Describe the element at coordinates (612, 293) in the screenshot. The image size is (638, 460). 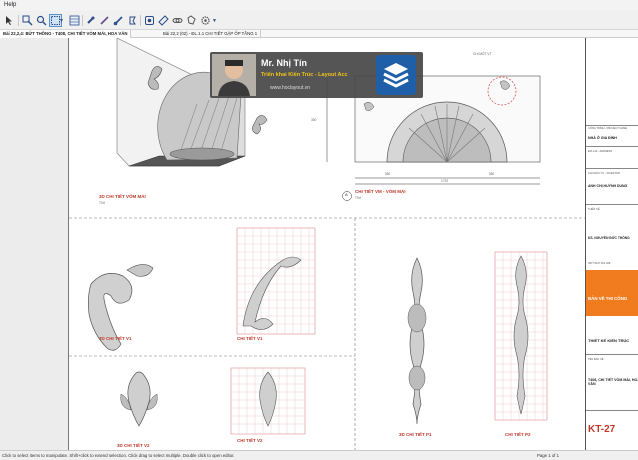
I see `stage-banner: BẢN VẼ THI CÔNG` at that location.